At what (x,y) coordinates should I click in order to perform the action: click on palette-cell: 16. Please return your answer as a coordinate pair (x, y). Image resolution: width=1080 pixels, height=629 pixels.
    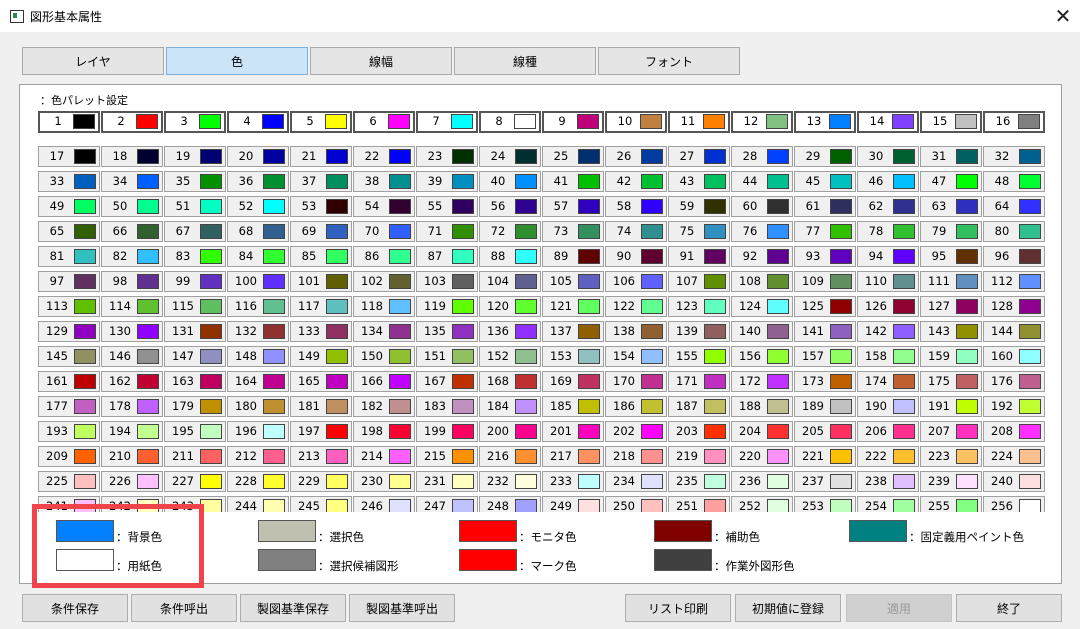
    Looking at the image, I should click on (1014, 122).